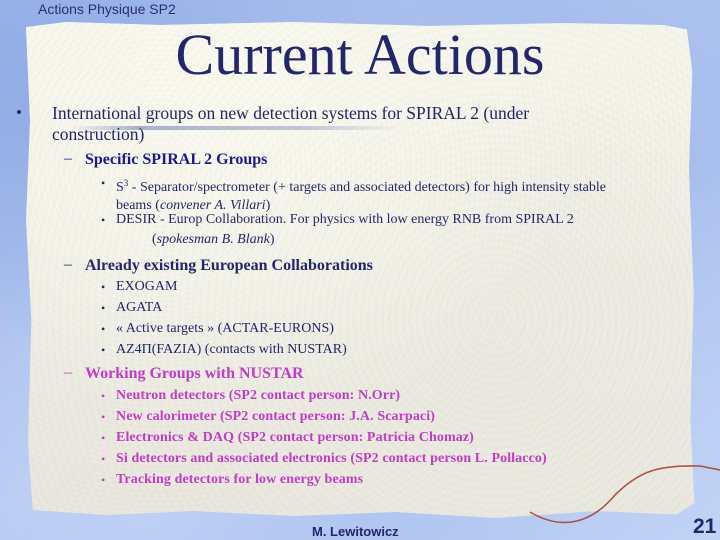 This screenshot has height=540, width=720. What do you see at coordinates (355, 531) in the screenshot?
I see `footer-author: M. Lewitowicz` at bounding box center [355, 531].